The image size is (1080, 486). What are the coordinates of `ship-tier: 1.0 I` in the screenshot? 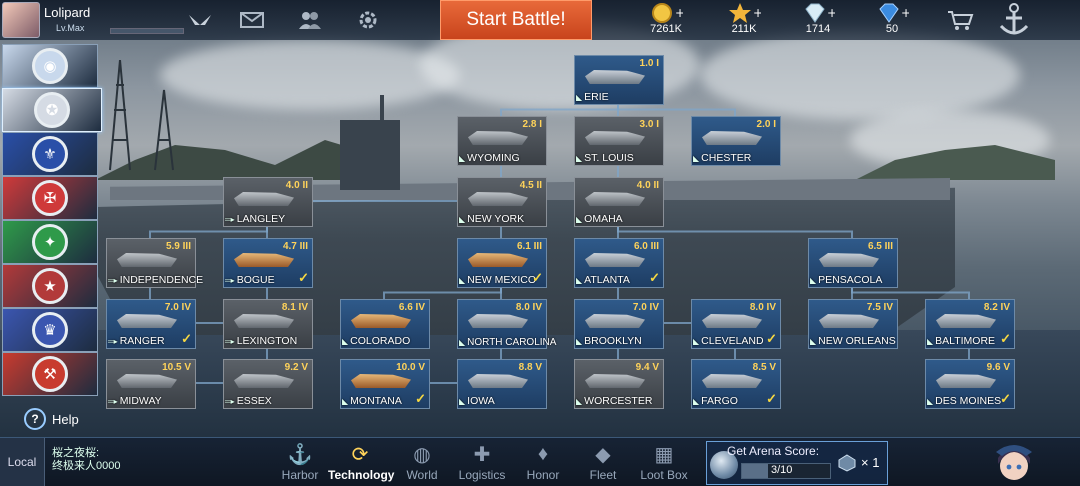 It's located at (649, 63).